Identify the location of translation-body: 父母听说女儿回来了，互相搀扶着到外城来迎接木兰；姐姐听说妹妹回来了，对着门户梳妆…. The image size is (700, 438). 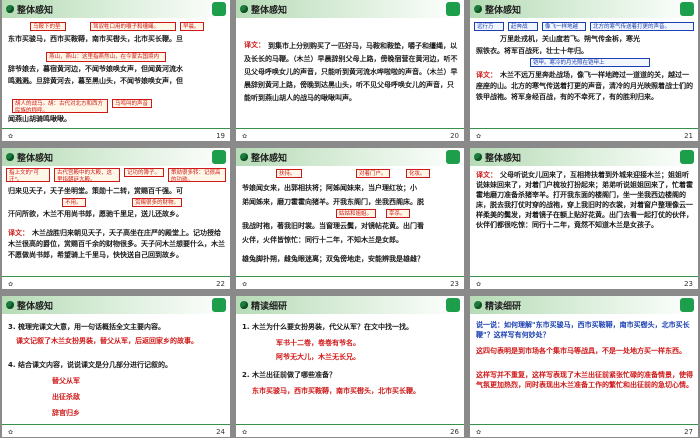
(584, 200).